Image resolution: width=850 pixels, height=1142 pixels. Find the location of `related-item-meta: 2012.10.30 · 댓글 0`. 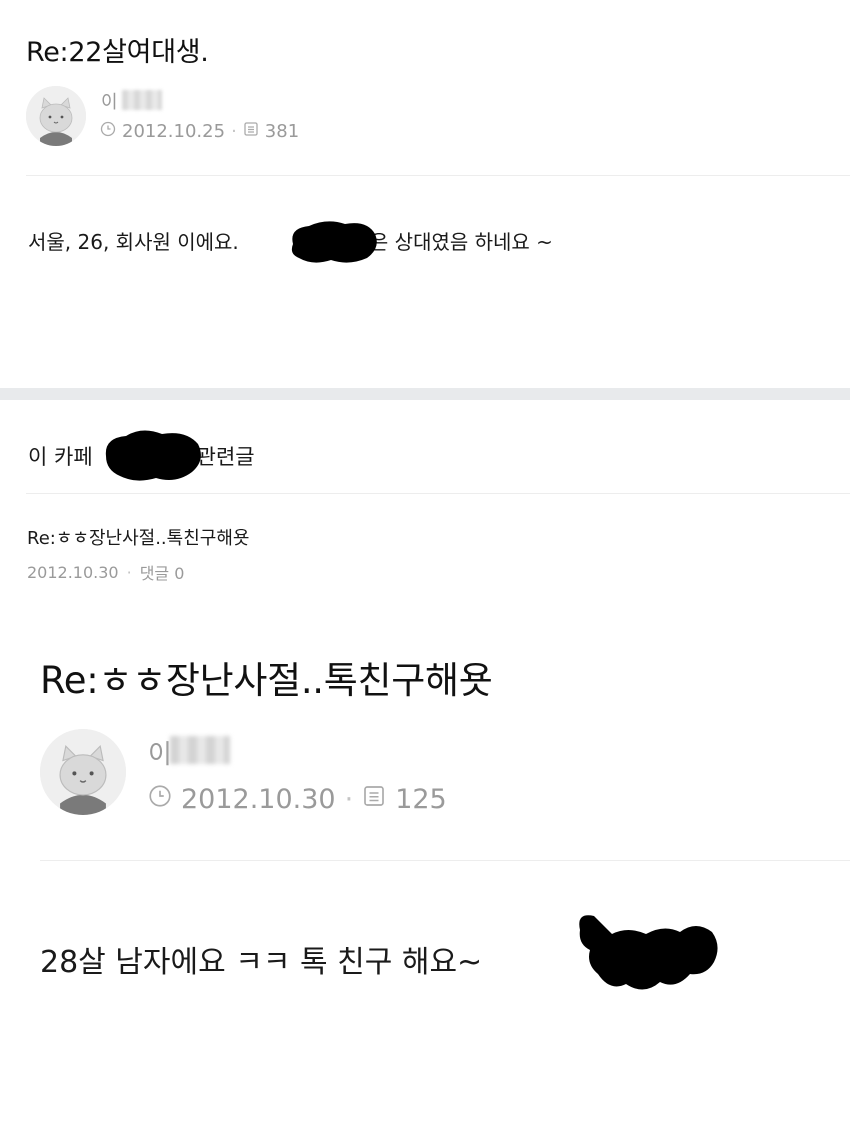

related-item-meta: 2012.10.30 · 댓글 0 is located at coordinates (105, 572).